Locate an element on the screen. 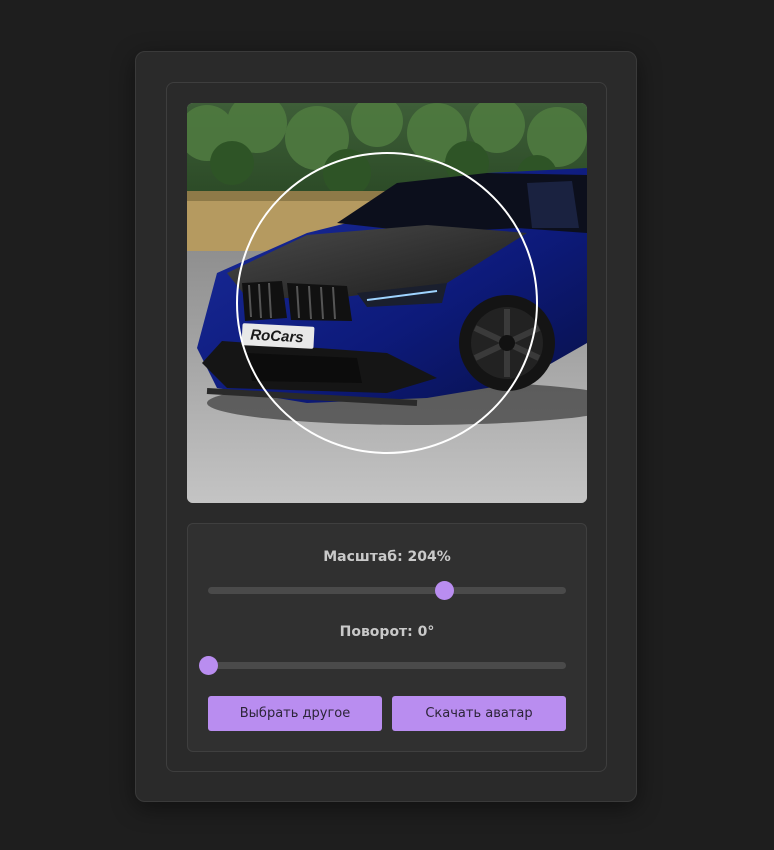  rotate-label: Поворот: 0° is located at coordinates (387, 632).